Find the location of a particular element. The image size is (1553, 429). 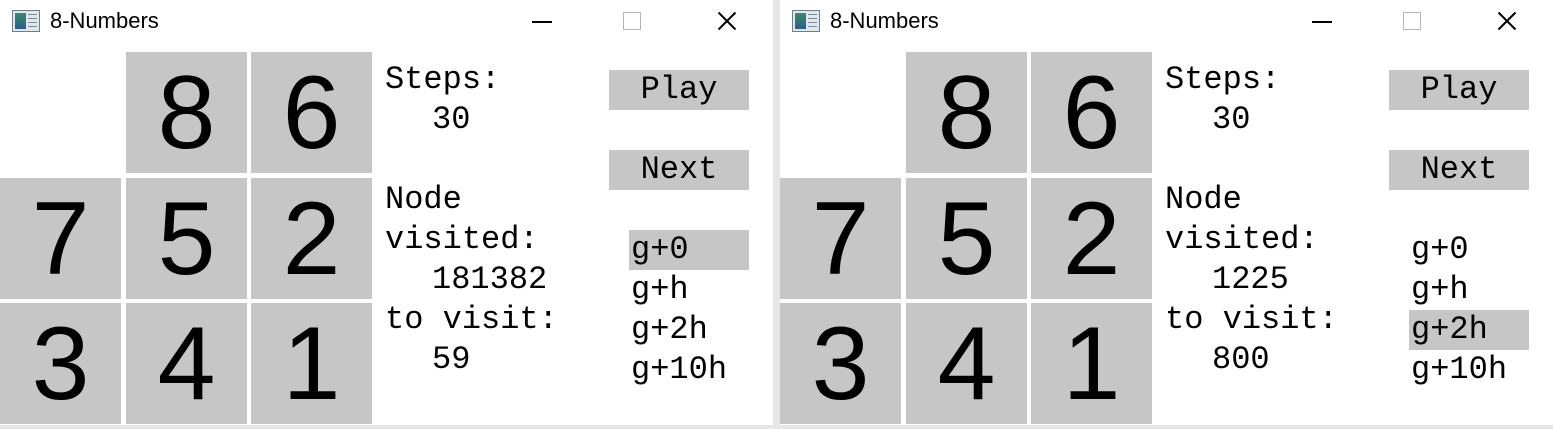

visited-value: 1225 is located at coordinates (1250, 279).